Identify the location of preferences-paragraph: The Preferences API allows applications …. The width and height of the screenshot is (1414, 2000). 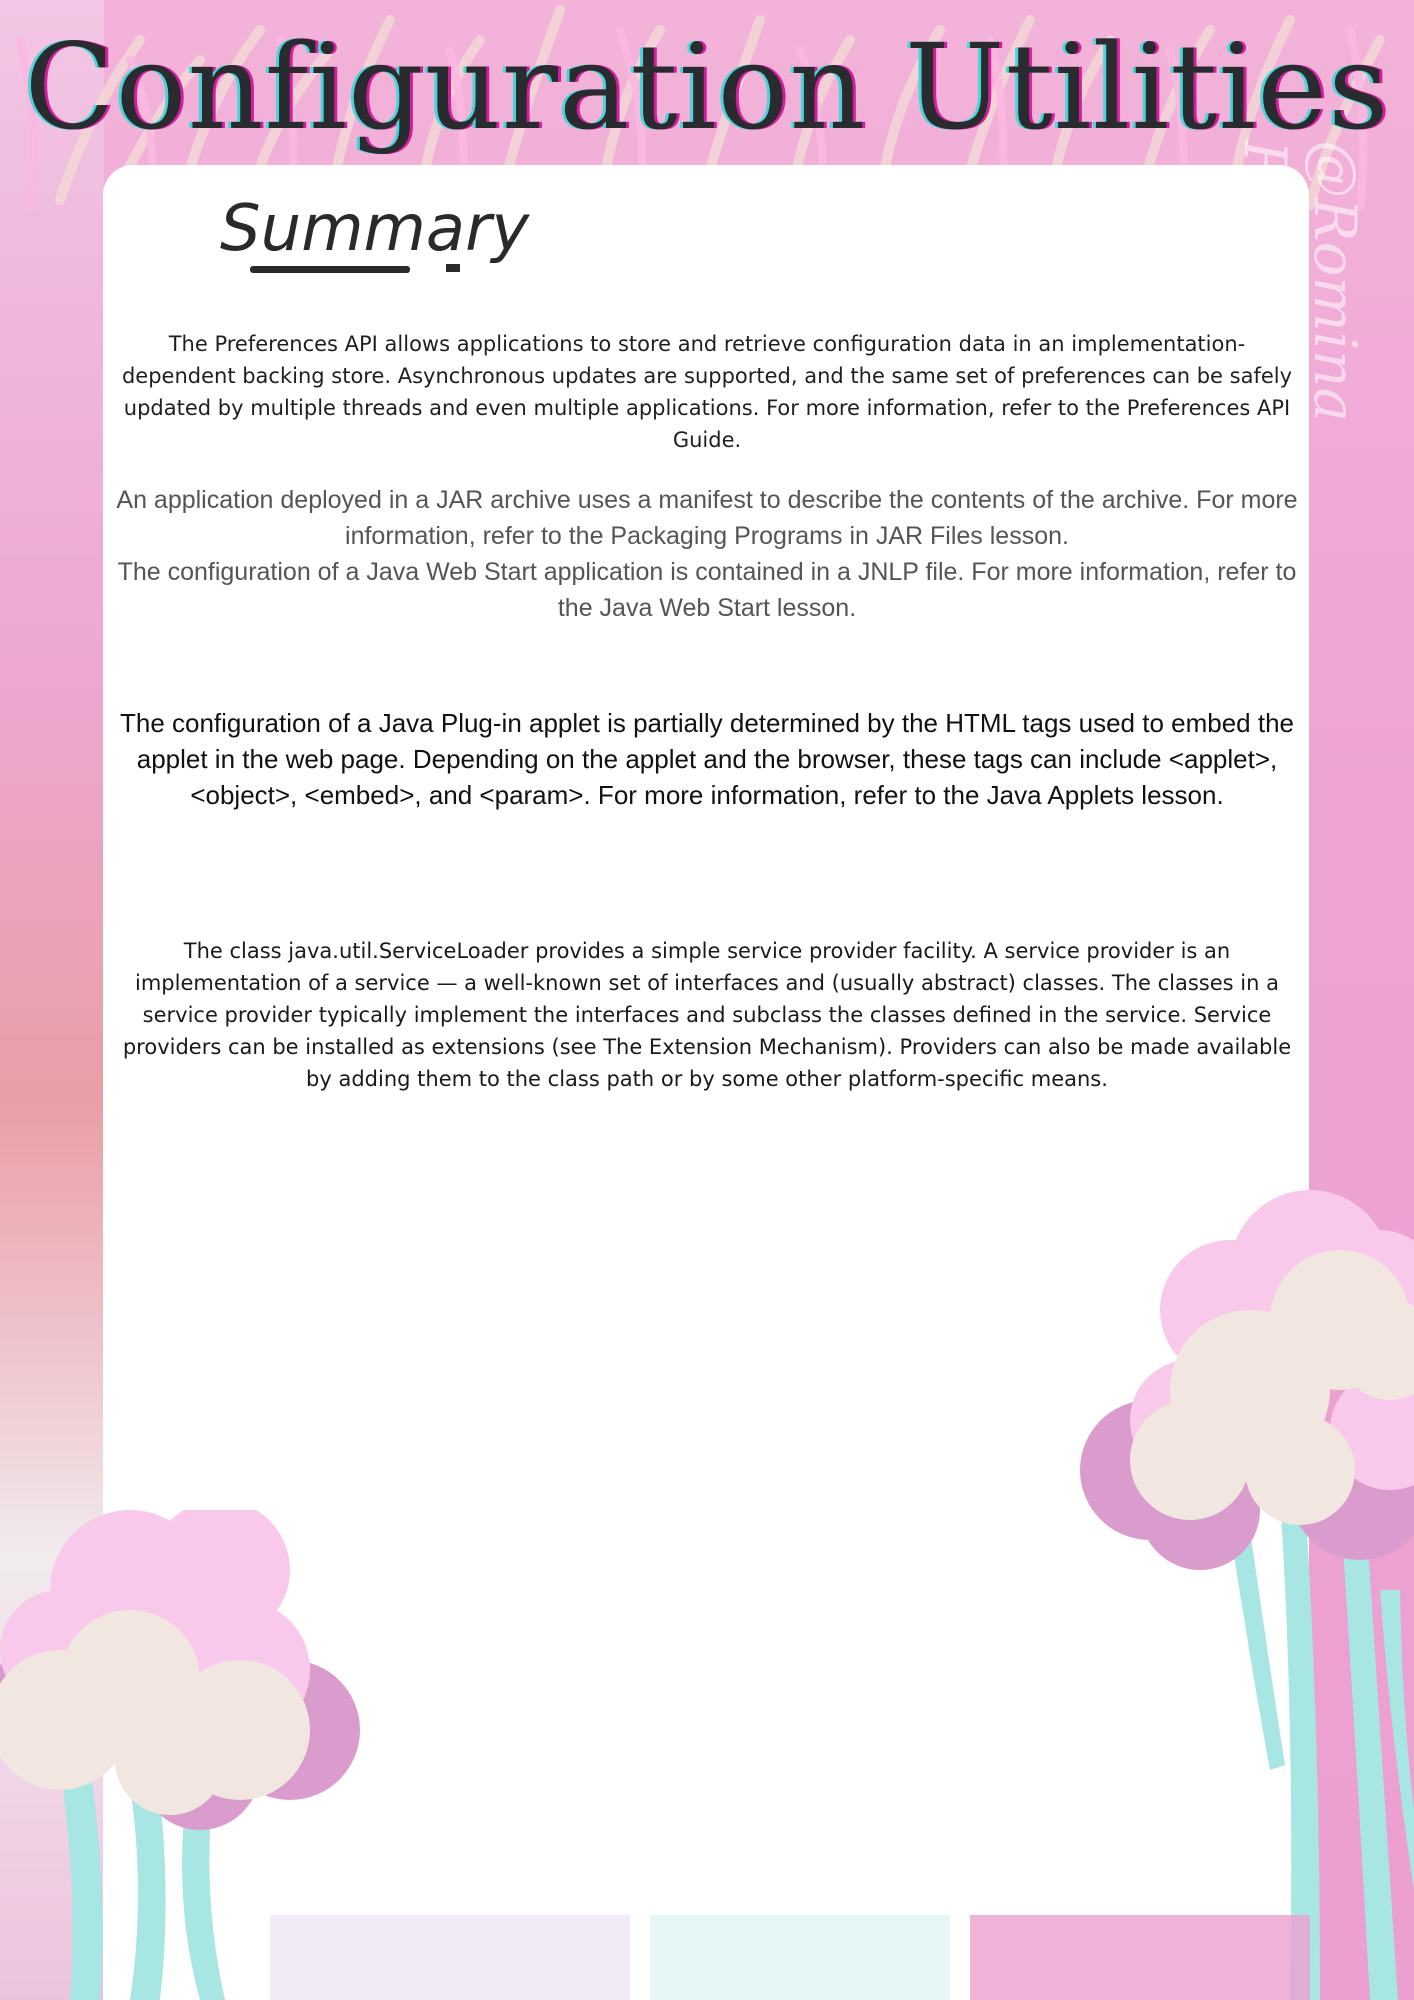
(707, 392).